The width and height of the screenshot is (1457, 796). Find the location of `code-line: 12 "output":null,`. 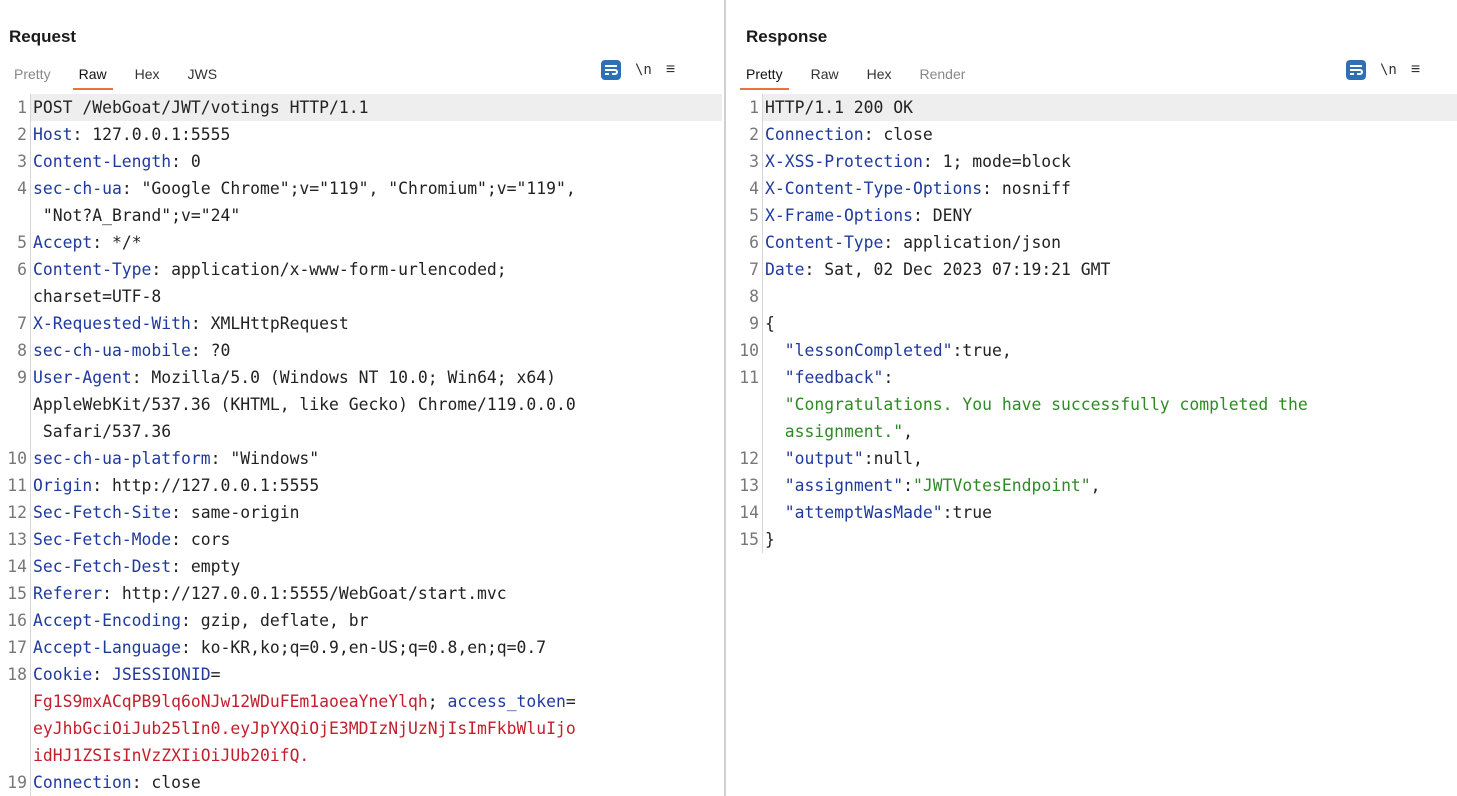

code-line: 12 "output":null, is located at coordinates (1094, 458).